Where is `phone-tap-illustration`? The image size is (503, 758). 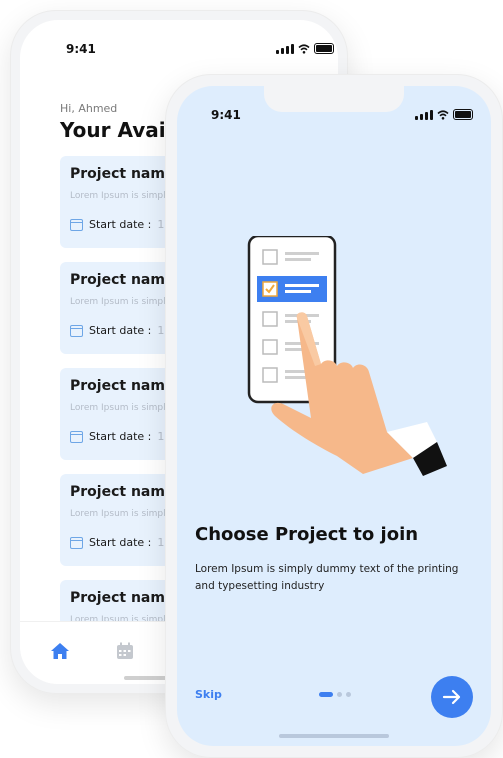
phone-tap-illustration is located at coordinates (347, 356).